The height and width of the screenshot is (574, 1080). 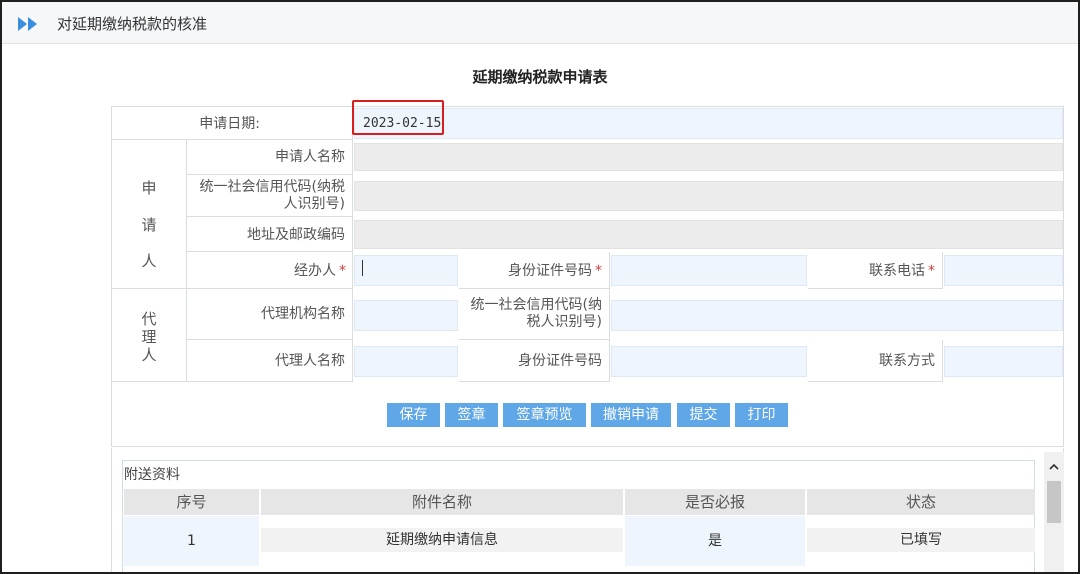 I want to click on applicant-name-field, so click(x=708, y=157).